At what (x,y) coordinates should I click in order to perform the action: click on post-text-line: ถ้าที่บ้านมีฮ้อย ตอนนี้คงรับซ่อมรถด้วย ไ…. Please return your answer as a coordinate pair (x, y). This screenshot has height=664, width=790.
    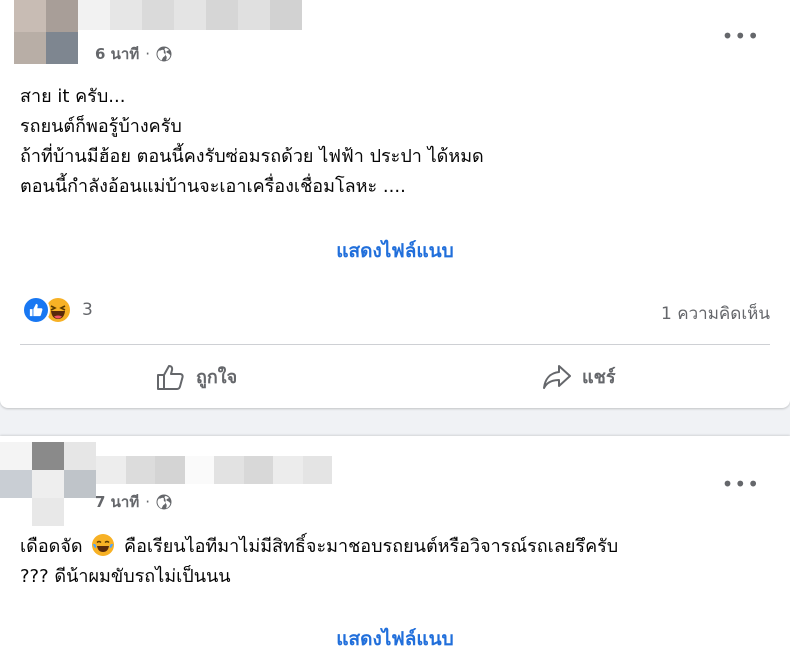
    Looking at the image, I should click on (252, 156).